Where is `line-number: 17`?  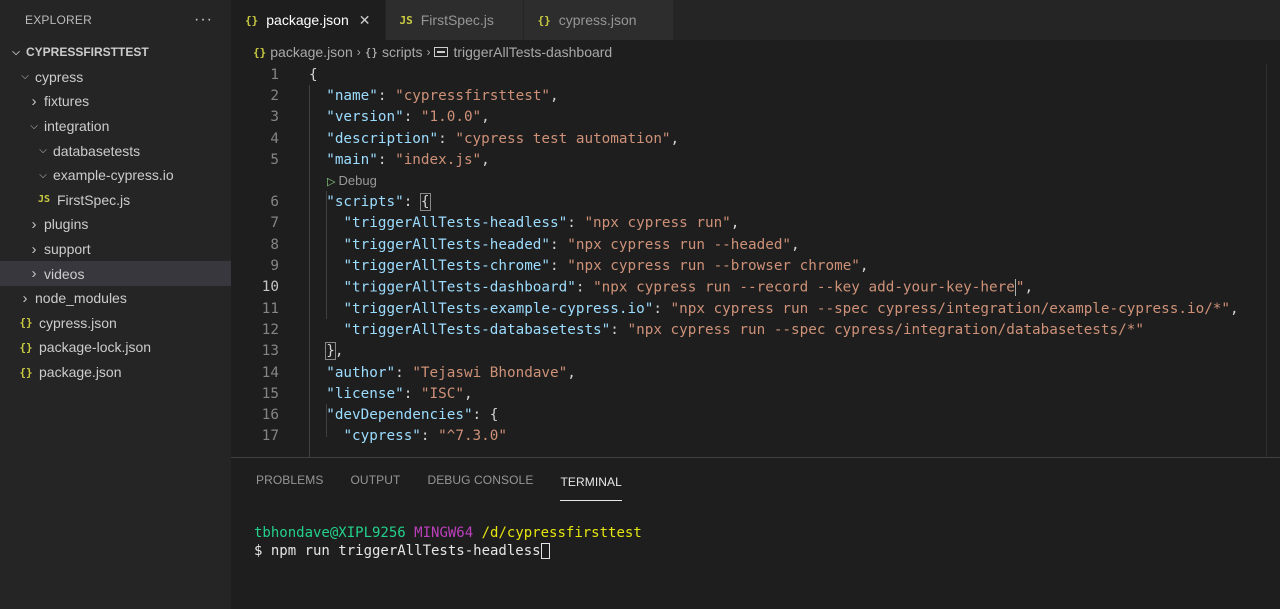
line-number: 17 is located at coordinates (270, 436).